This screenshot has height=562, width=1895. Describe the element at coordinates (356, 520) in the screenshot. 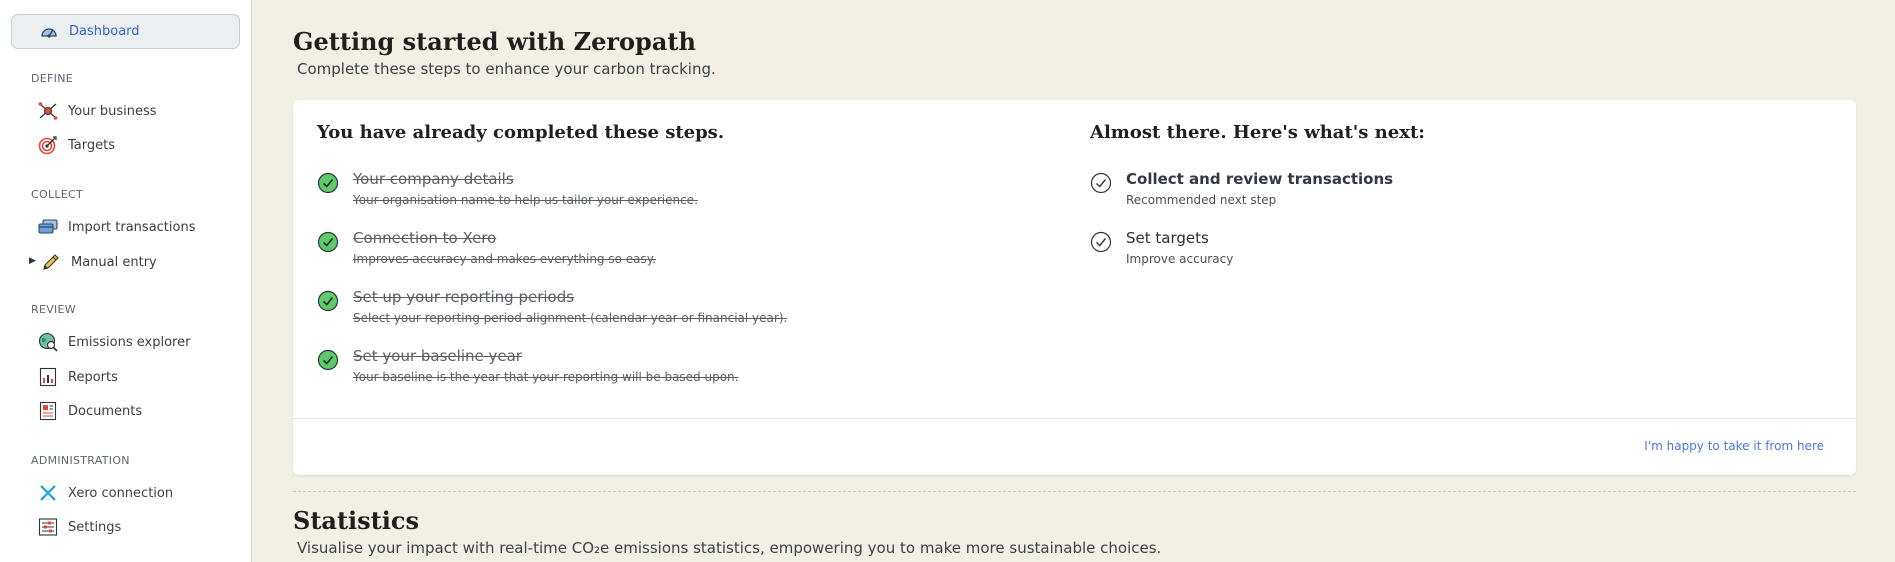

I see `statistics-title: Statistics` at that location.